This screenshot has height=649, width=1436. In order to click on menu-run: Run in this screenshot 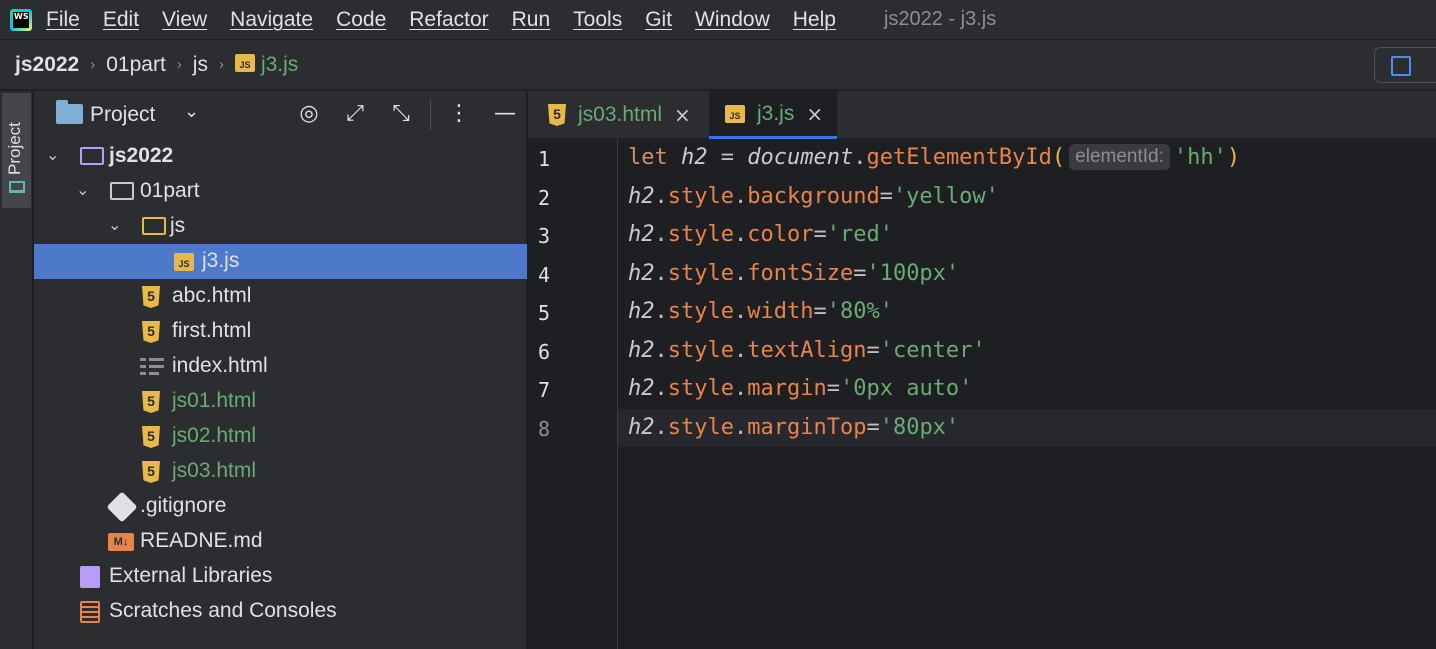, I will do `click(531, 20)`.